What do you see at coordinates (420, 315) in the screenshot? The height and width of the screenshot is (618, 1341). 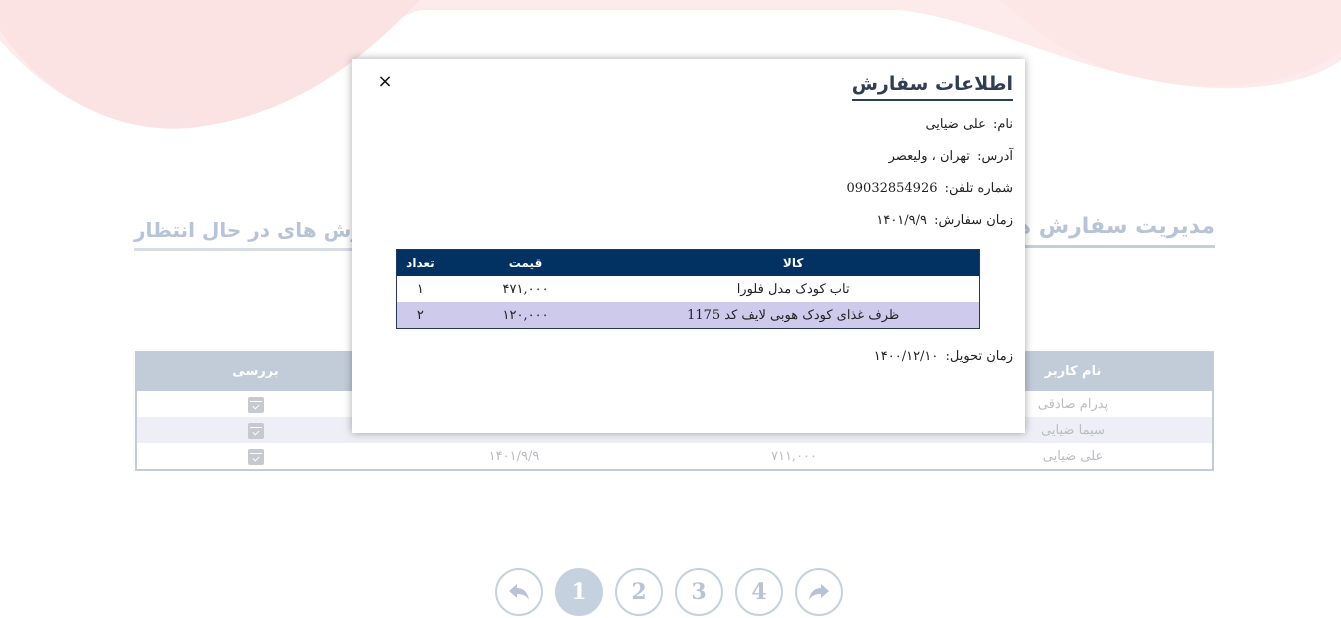 I see `item-qty: ۲` at bounding box center [420, 315].